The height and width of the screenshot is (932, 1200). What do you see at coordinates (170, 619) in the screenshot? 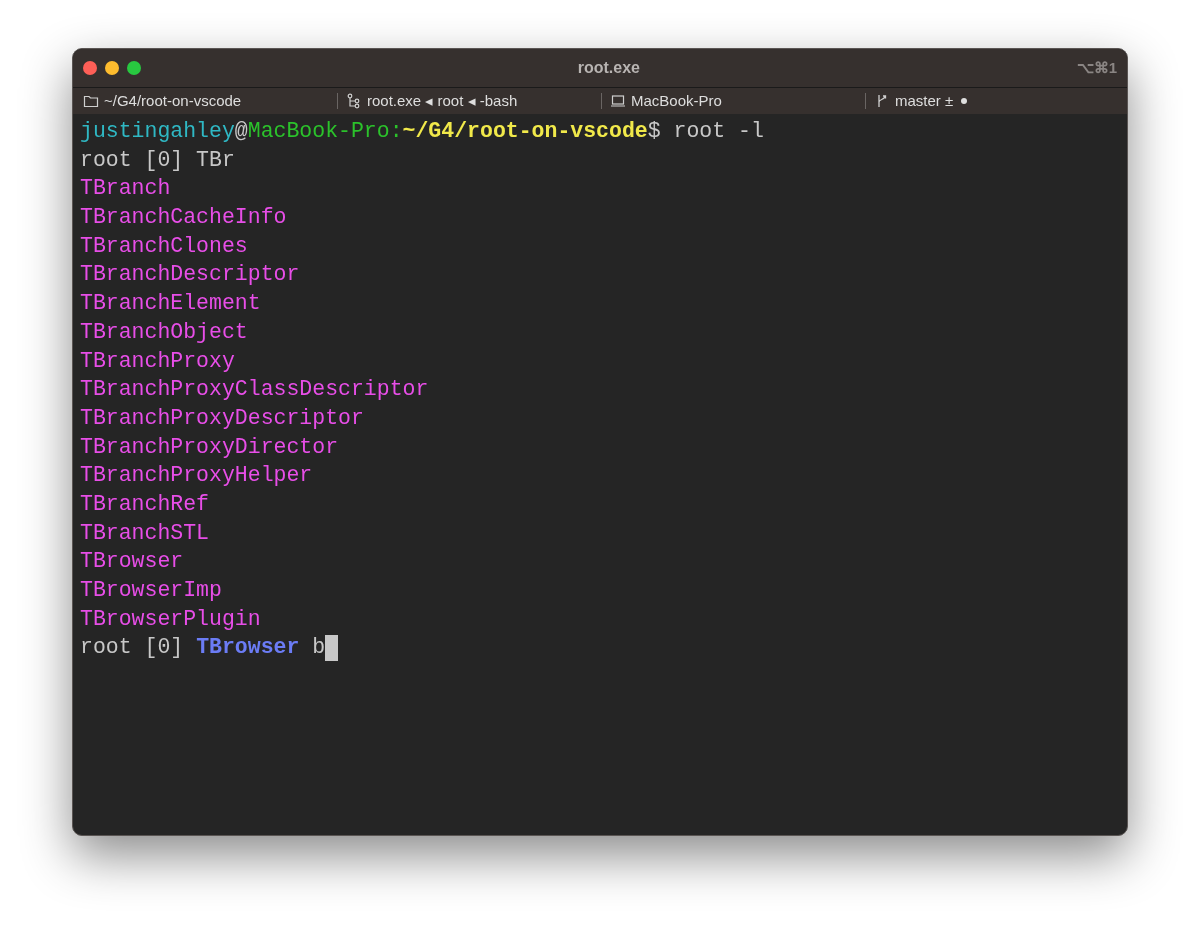
I see `terminal-text: TBrowserPlugin` at bounding box center [170, 619].